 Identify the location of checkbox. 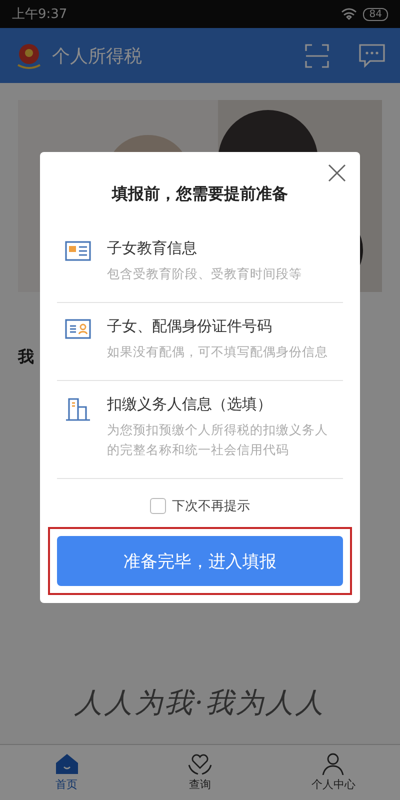
(158, 506).